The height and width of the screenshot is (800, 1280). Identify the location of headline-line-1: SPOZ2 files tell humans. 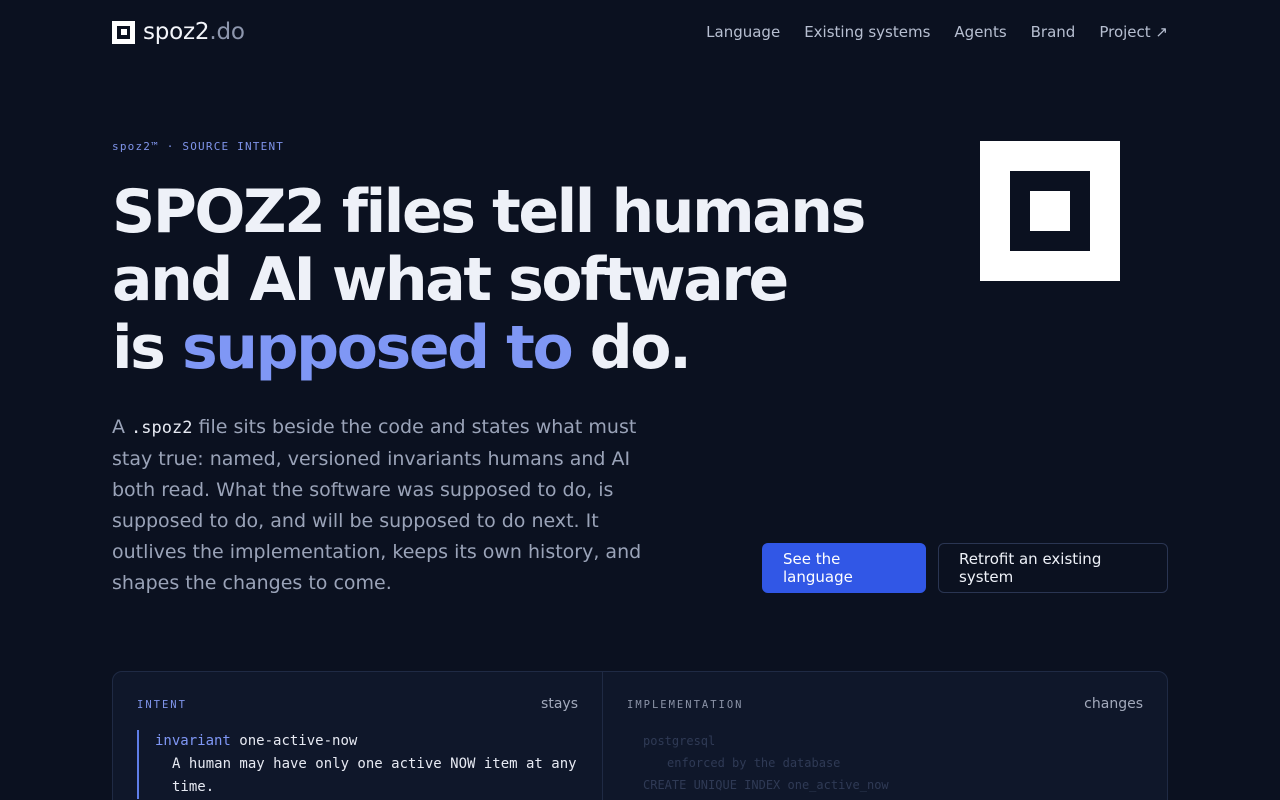
(489, 212).